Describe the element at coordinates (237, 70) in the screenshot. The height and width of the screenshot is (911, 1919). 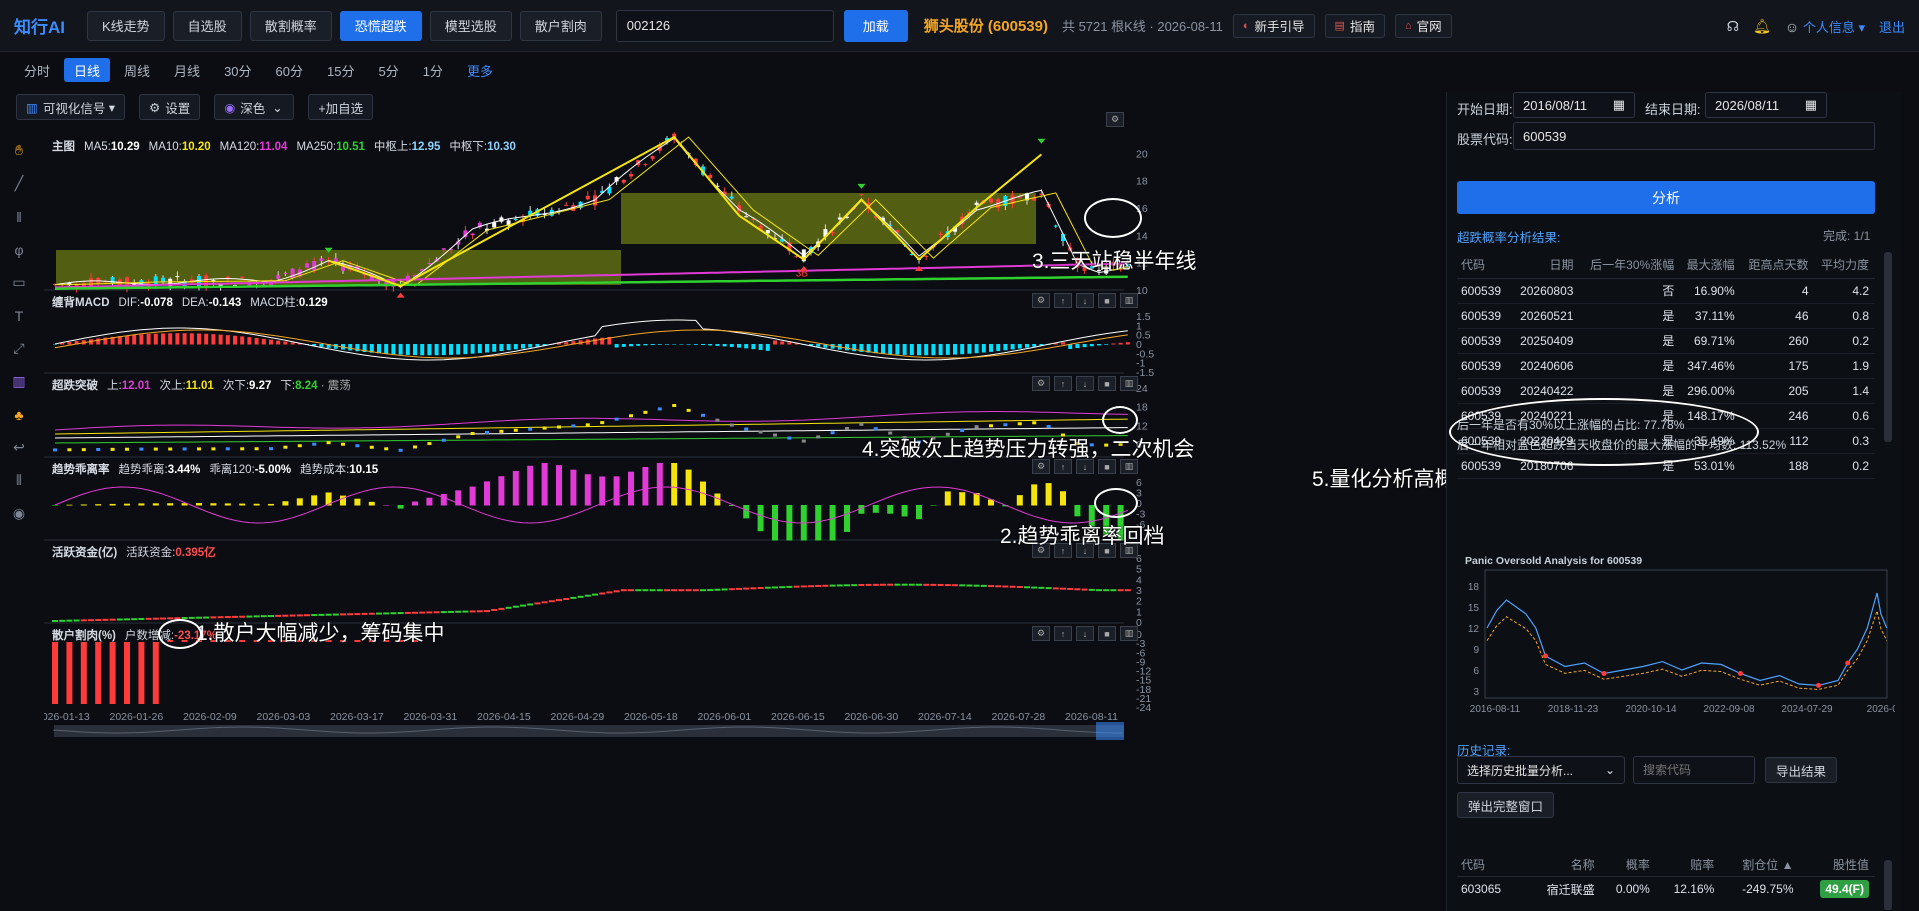
I see `period-4: 30分` at that location.